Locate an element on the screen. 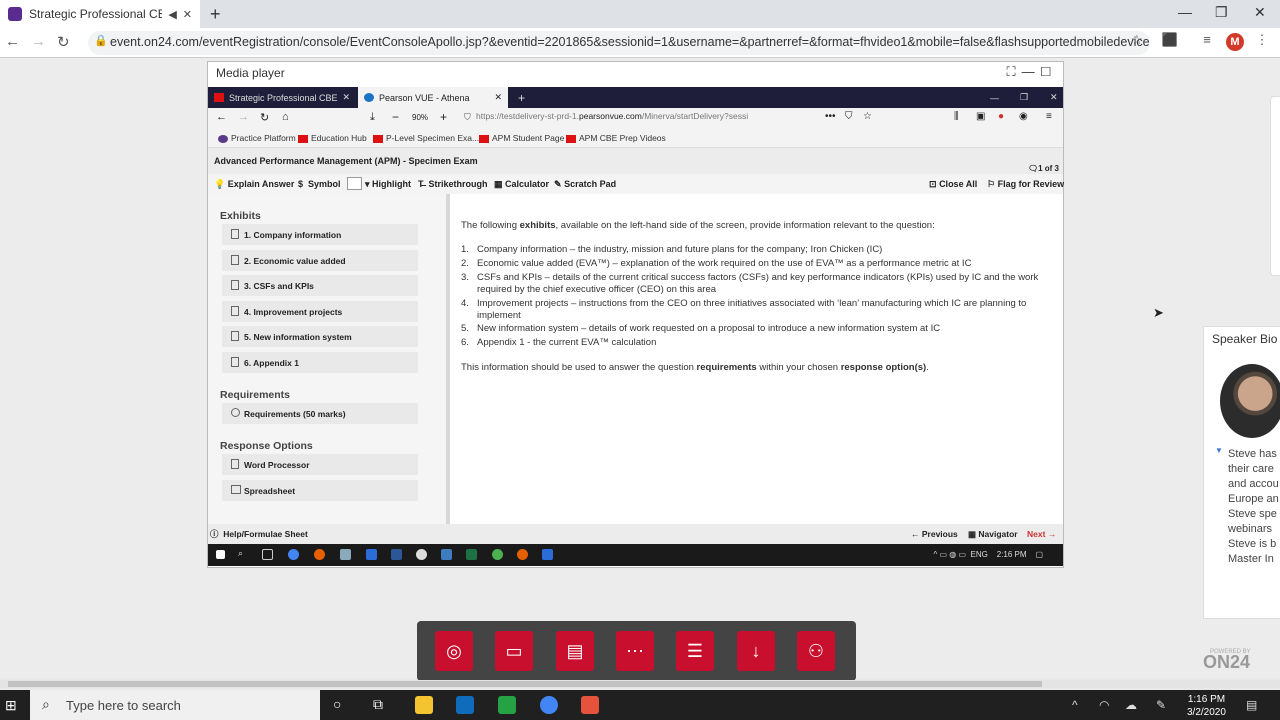 This screenshot has height=720, width=1280. outlook-icon is located at coordinates (465, 705).